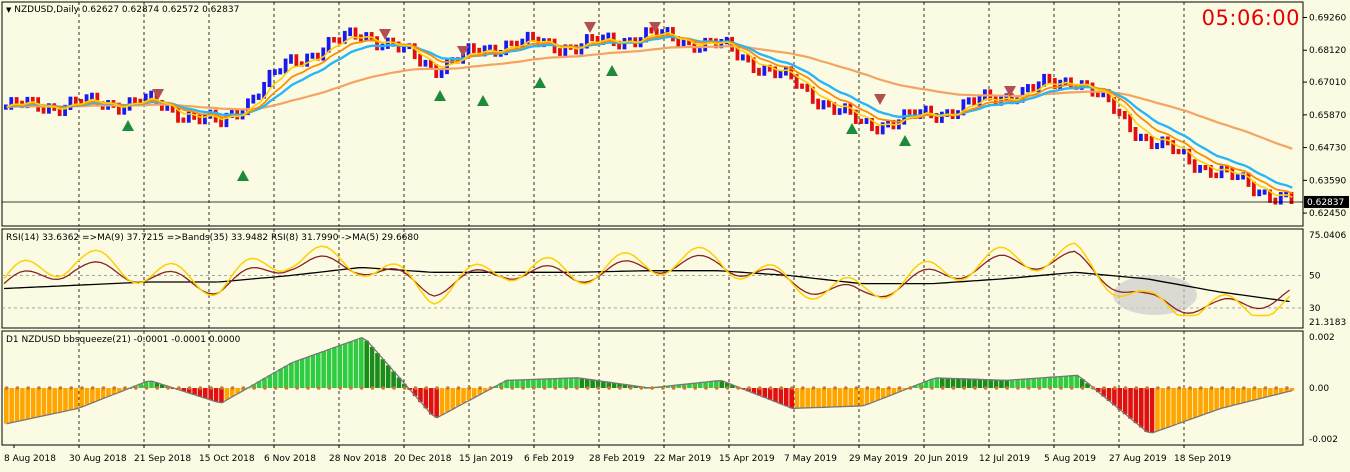 The width and height of the screenshot is (1350, 472). What do you see at coordinates (1327, 19) in the screenshot?
I see `price-tick-label: 0.69260` at bounding box center [1327, 19].